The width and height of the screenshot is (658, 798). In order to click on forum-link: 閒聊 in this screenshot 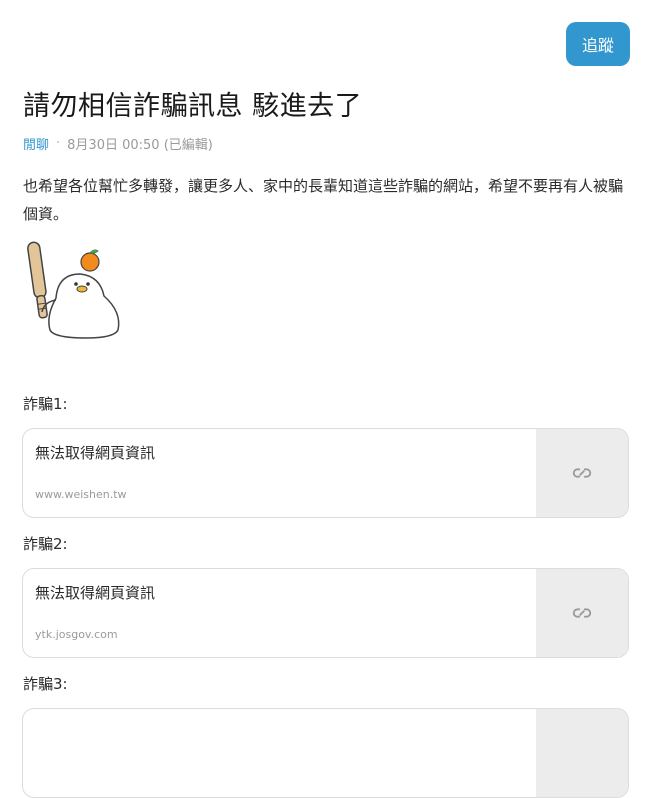, I will do `click(36, 143)`.